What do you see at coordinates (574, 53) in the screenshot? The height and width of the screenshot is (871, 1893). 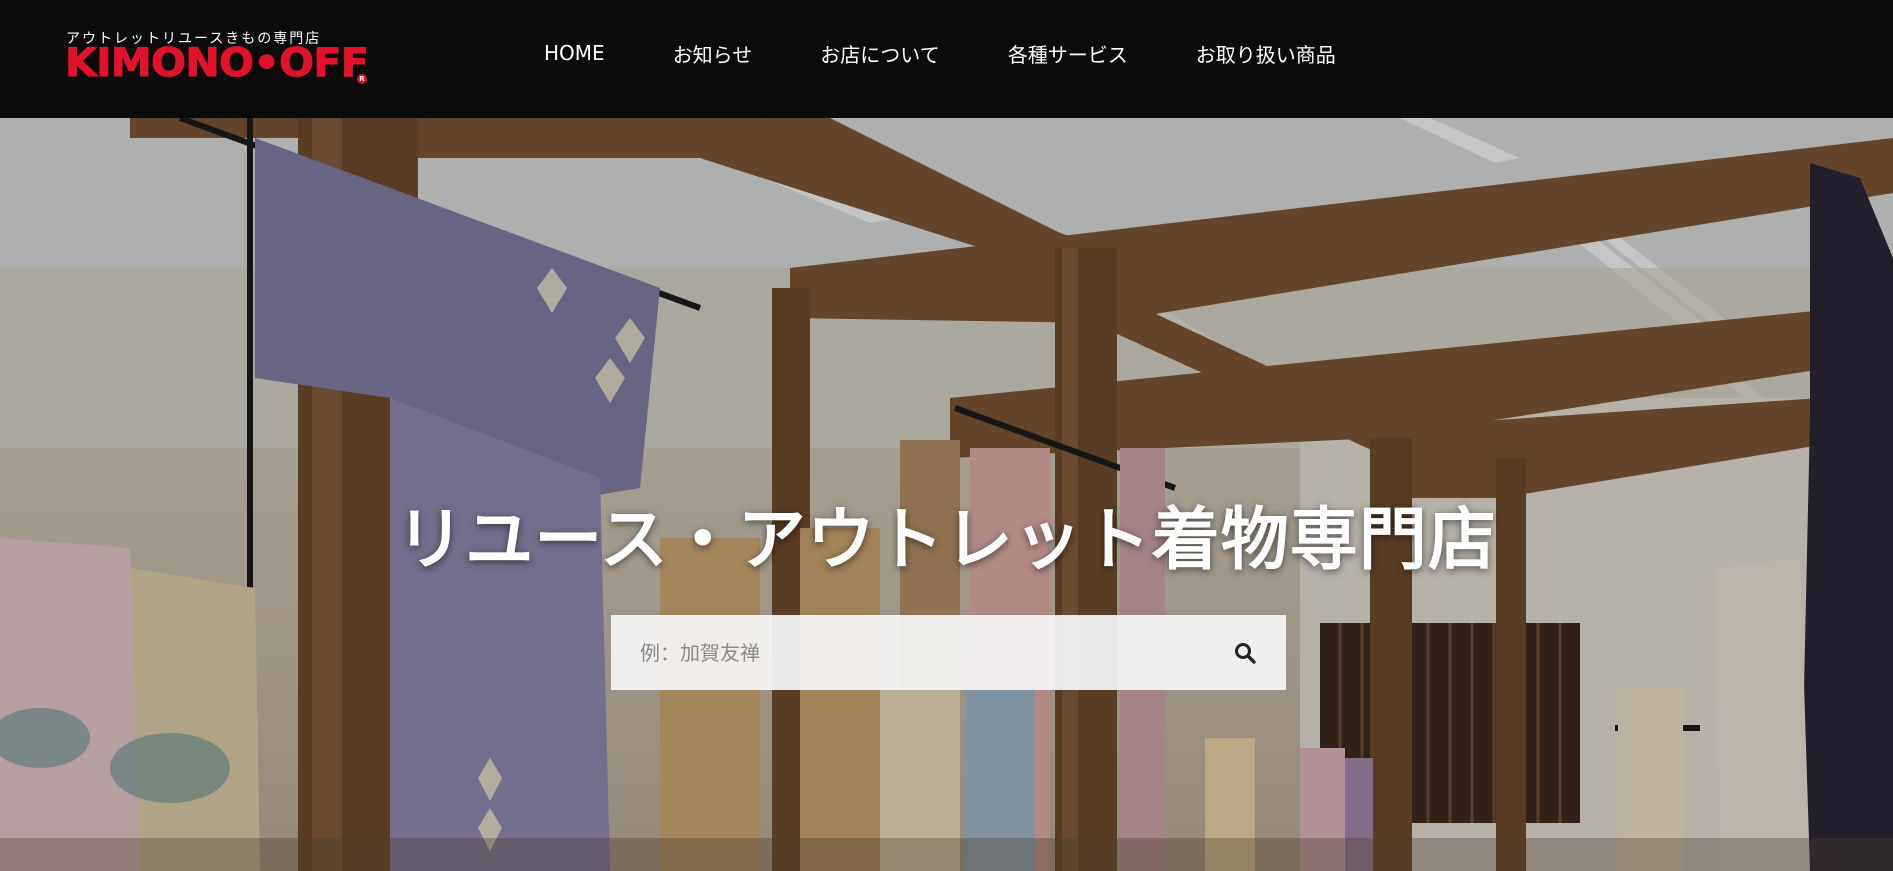 I see `nav-item-home: HOME` at bounding box center [574, 53].